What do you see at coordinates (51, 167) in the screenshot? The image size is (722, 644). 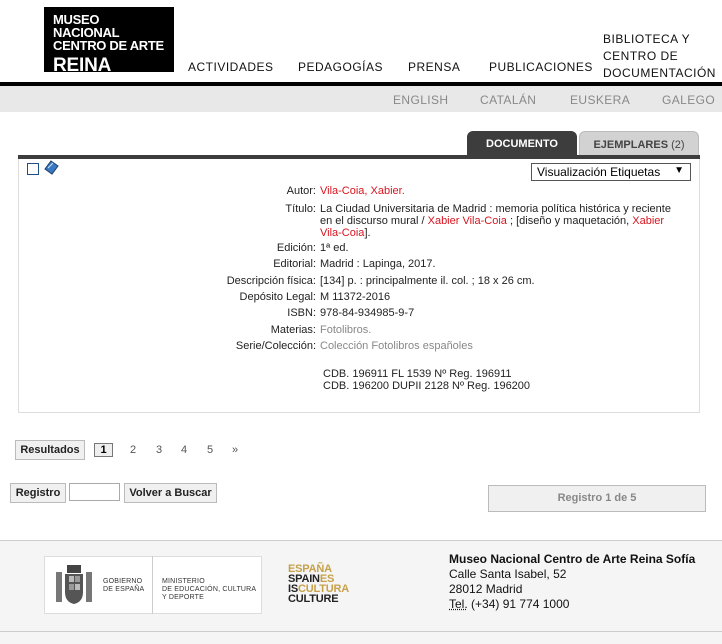 I see `book-icon` at bounding box center [51, 167].